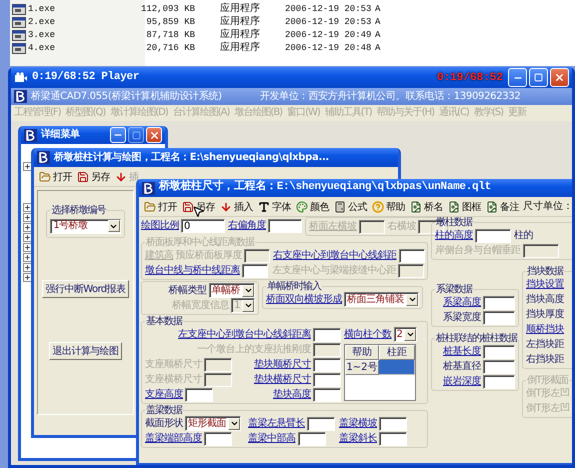 Image resolution: width=575 pixels, height=468 pixels. What do you see at coordinates (381, 299) in the screenshot?
I see `dropdown: 桥面三角铺装` at bounding box center [381, 299].